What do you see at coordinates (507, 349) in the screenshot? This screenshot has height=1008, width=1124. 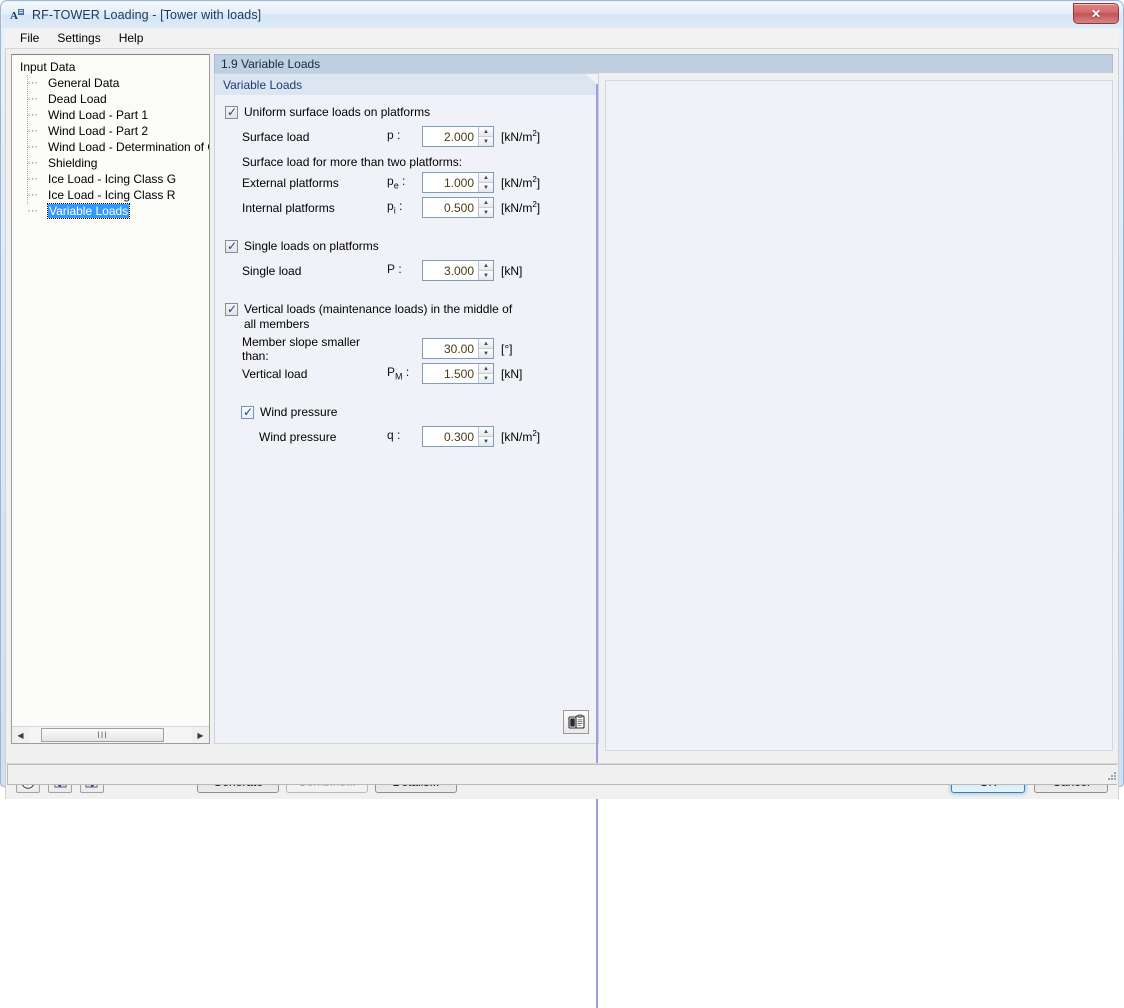 I see `field-unit: [°]` at bounding box center [507, 349].